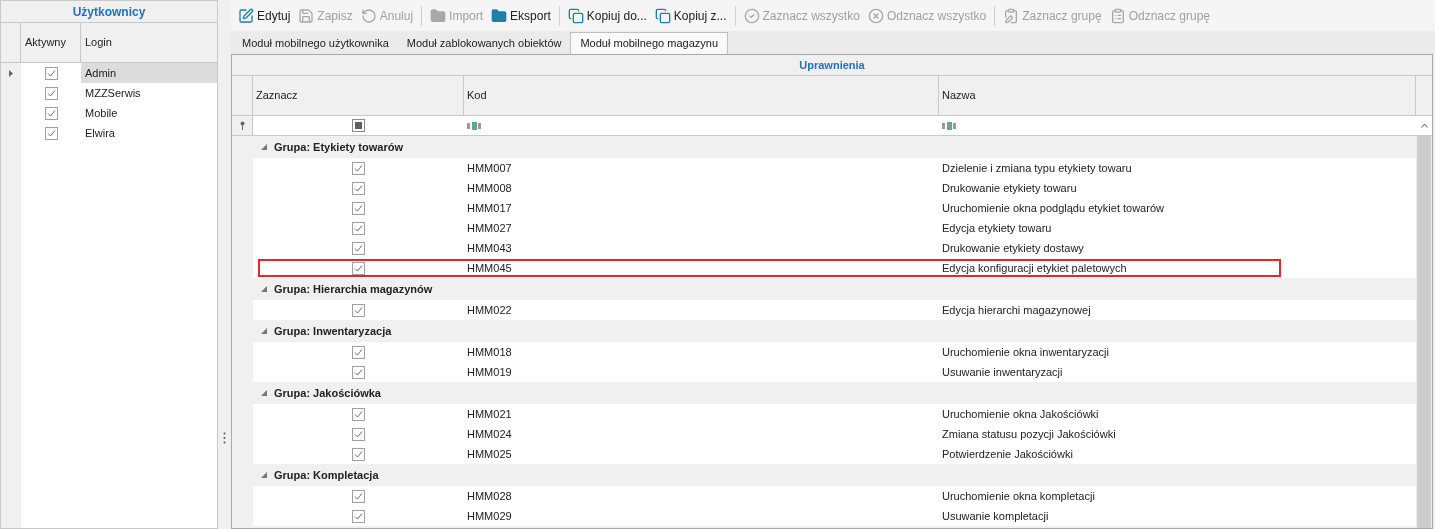 Image resolution: width=1435 pixels, height=529 pixels. What do you see at coordinates (751, 15) in the screenshot?
I see `check-circle-icon` at bounding box center [751, 15].